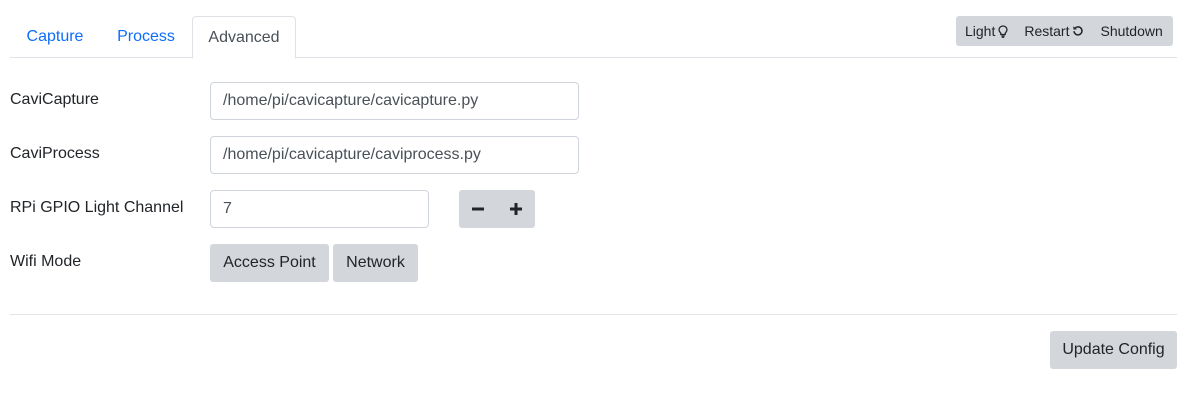 This screenshot has width=1187, height=407. I want to click on shutdown-button-label: Shutdown, so click(1131, 31).